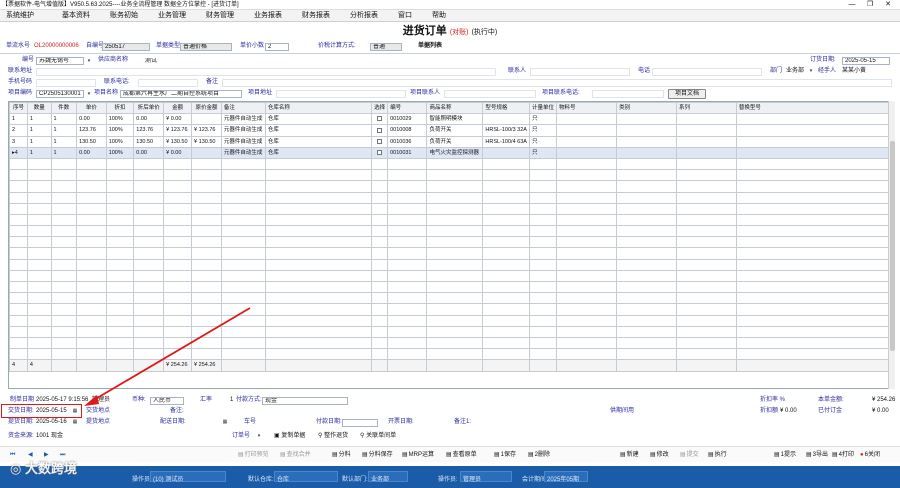  What do you see at coordinates (39, 108) in the screenshot?
I see `column-header: 数量` at bounding box center [39, 108].